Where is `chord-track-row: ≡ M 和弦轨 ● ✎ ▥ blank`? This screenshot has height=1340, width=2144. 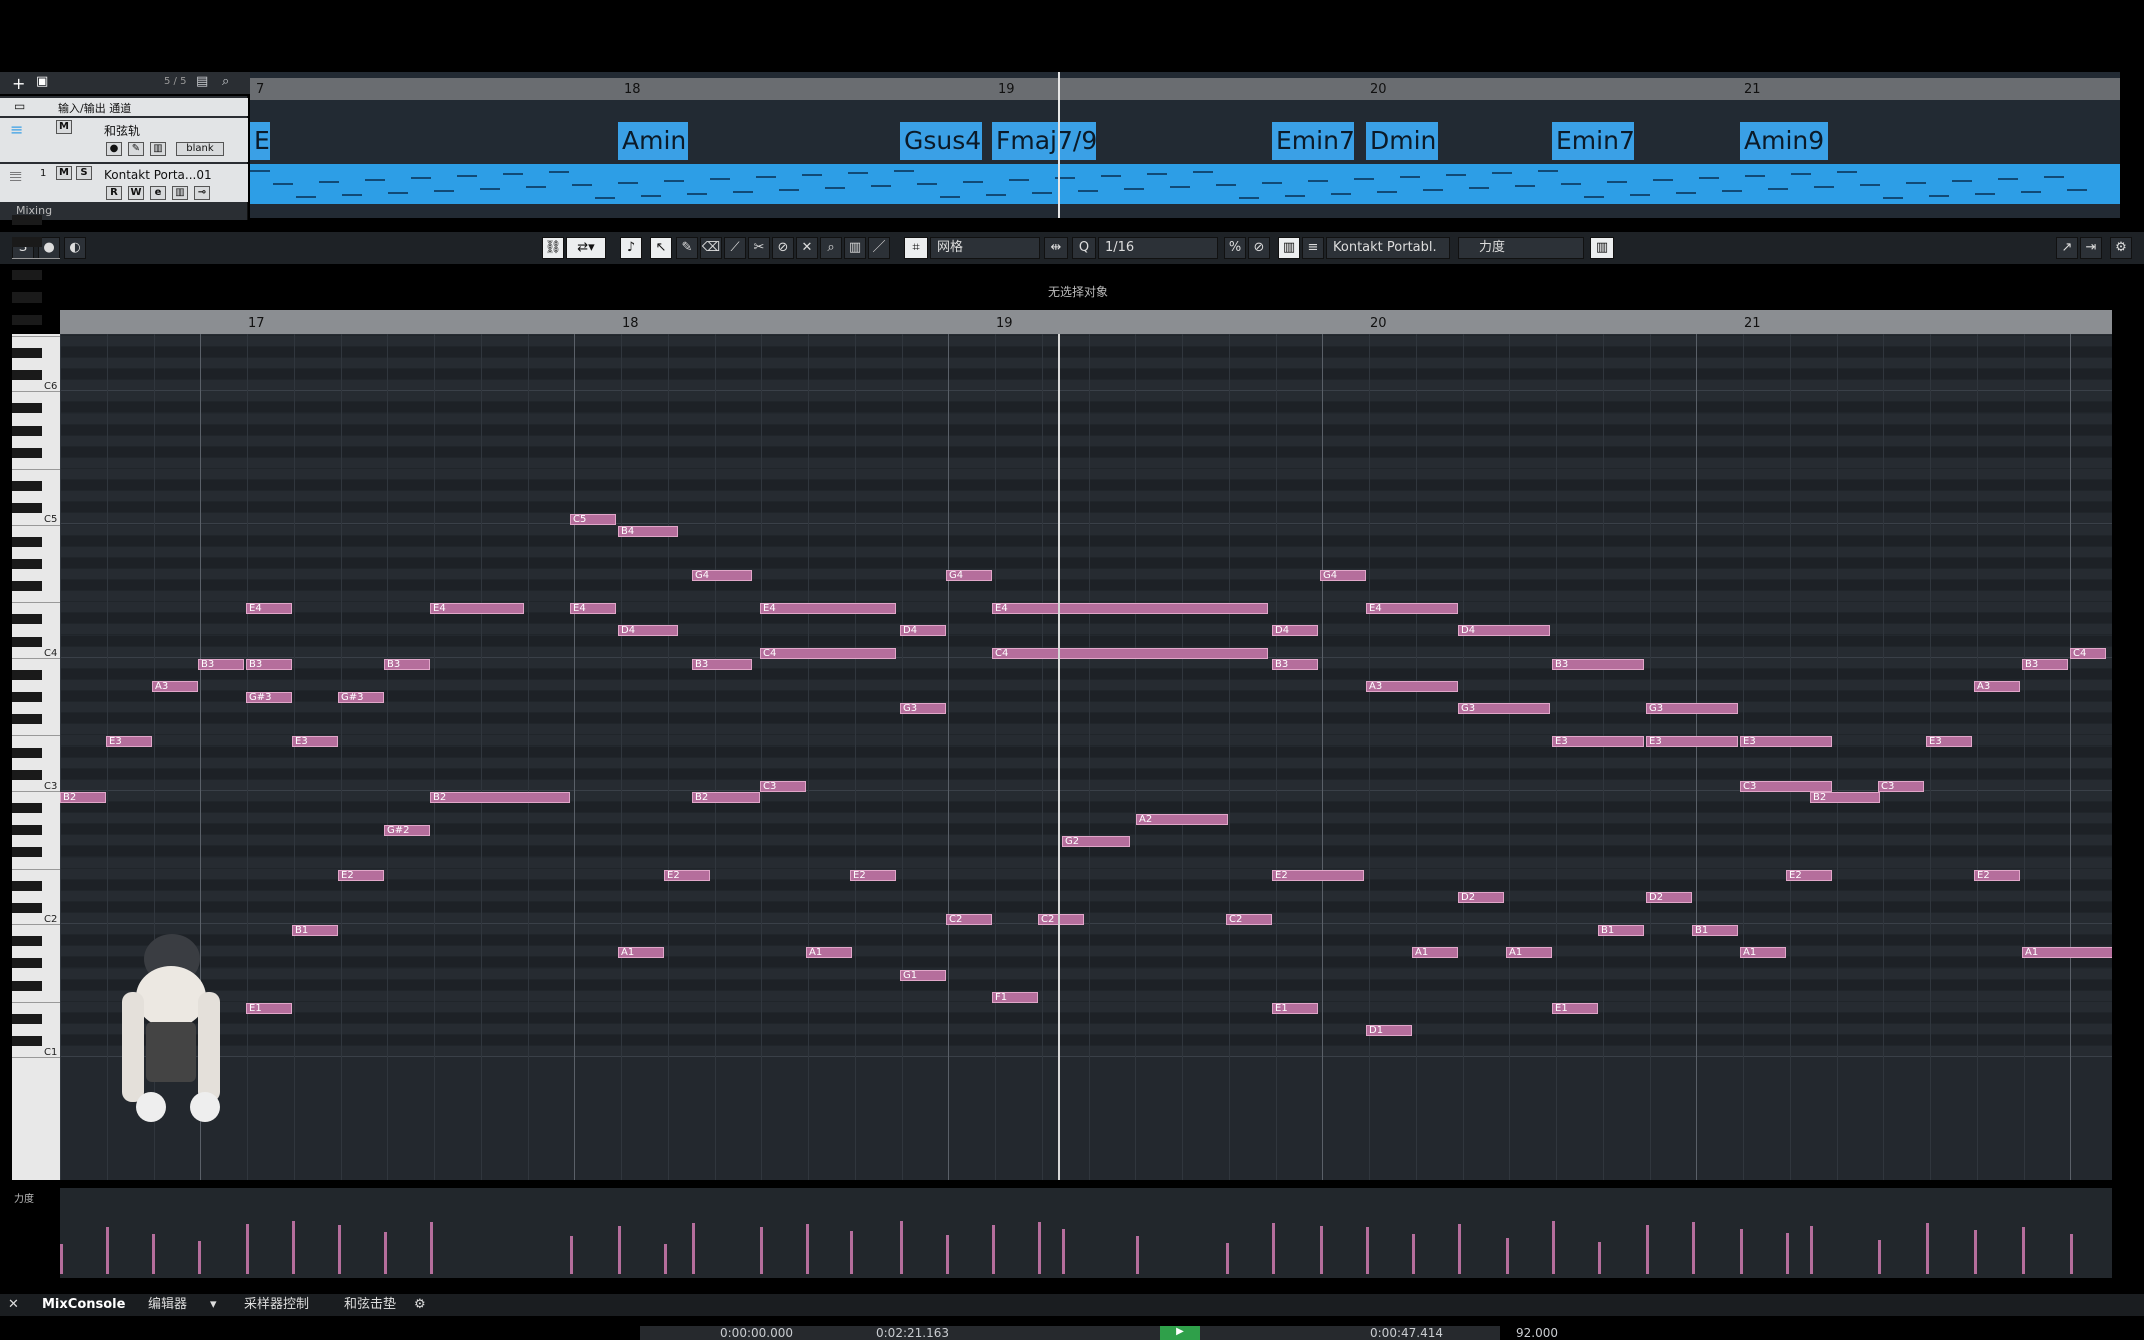 chord-track-row: ≡ M 和弦轨 ● ✎ ▥ blank is located at coordinates (124, 140).